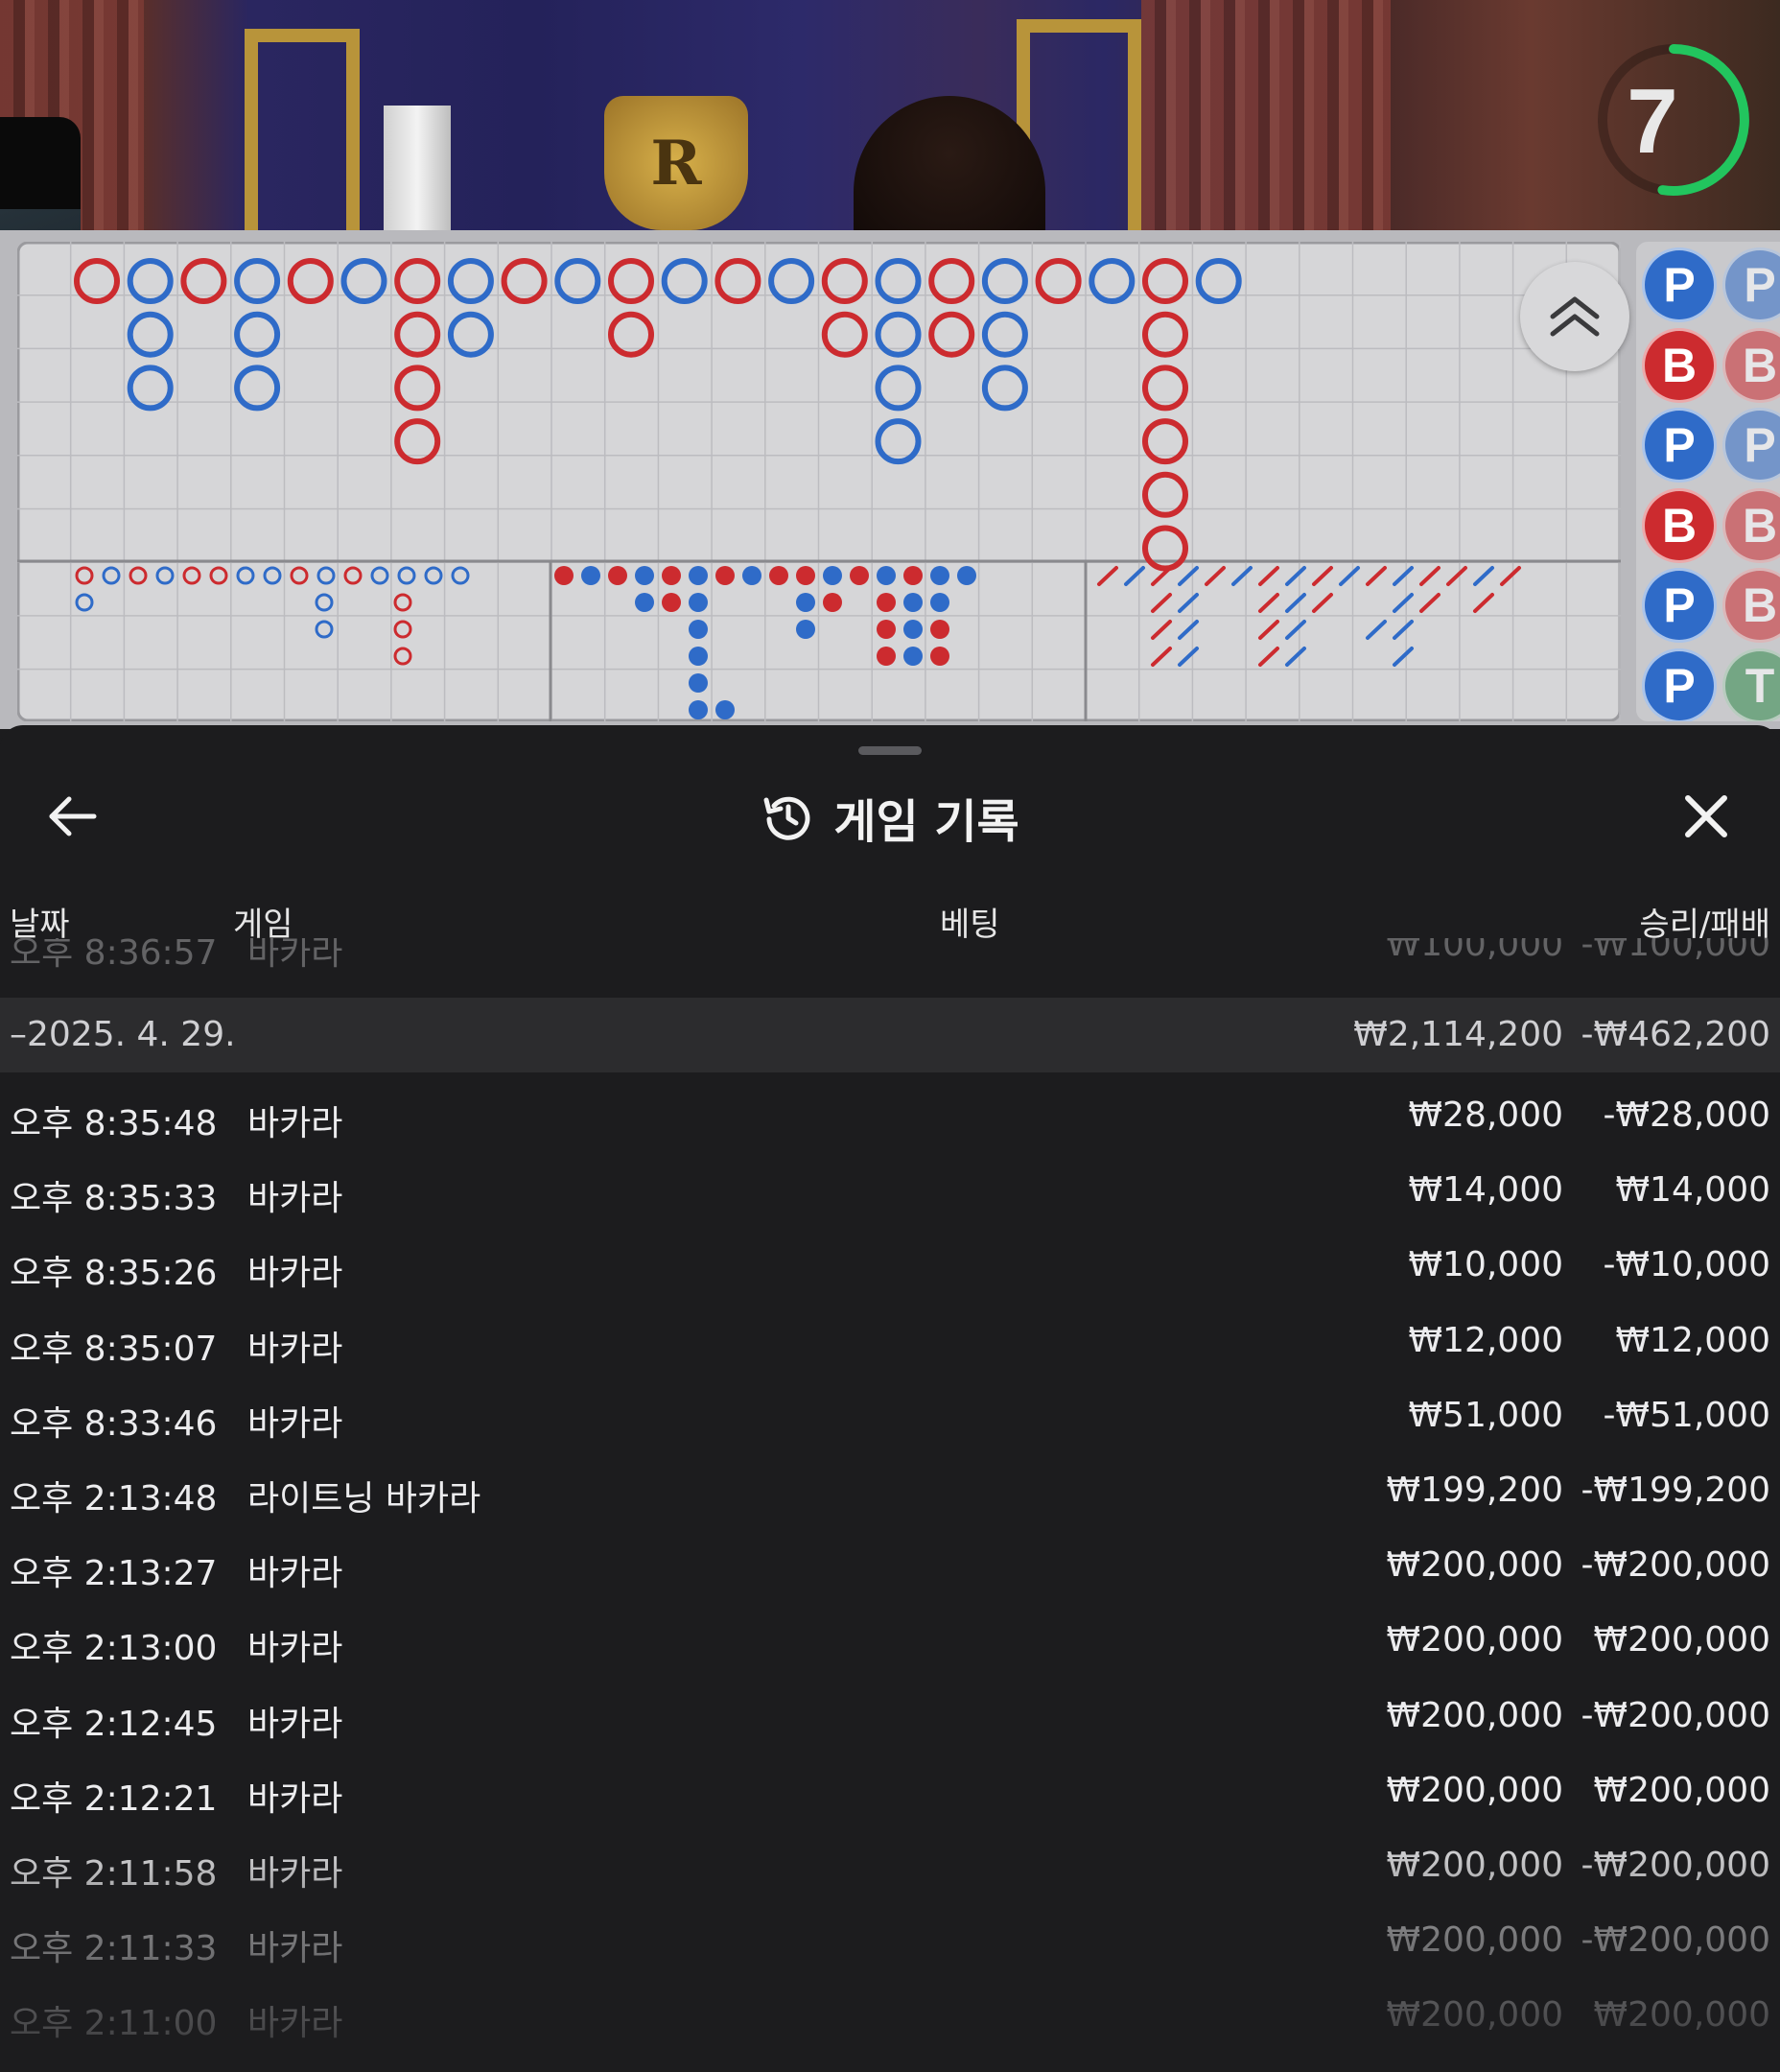 Image resolution: width=1780 pixels, height=2072 pixels. I want to click on row-time: 오후 2:13:00, so click(114, 1649).